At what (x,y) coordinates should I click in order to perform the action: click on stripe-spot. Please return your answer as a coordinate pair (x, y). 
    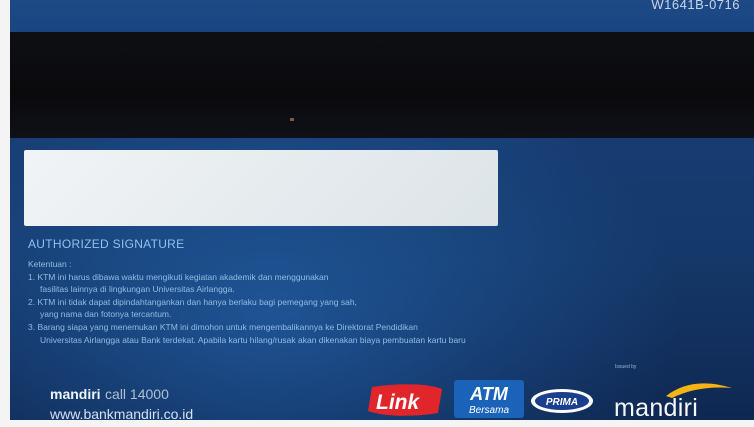
    Looking at the image, I should click on (292, 119).